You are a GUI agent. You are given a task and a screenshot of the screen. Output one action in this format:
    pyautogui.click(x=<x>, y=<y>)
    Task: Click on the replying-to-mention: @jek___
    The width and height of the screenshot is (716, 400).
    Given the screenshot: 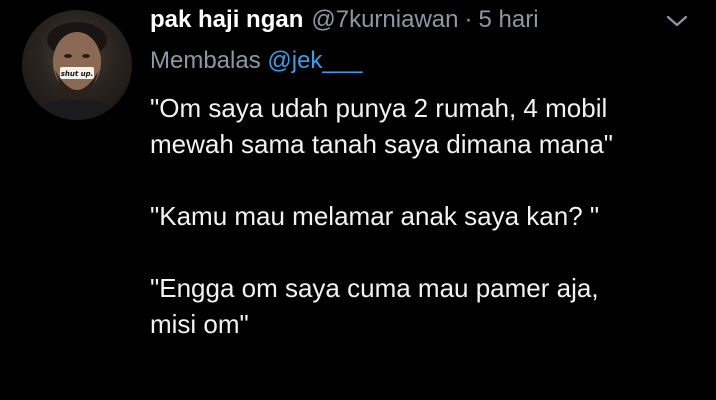 What is the action you would take?
    pyautogui.click(x=314, y=60)
    